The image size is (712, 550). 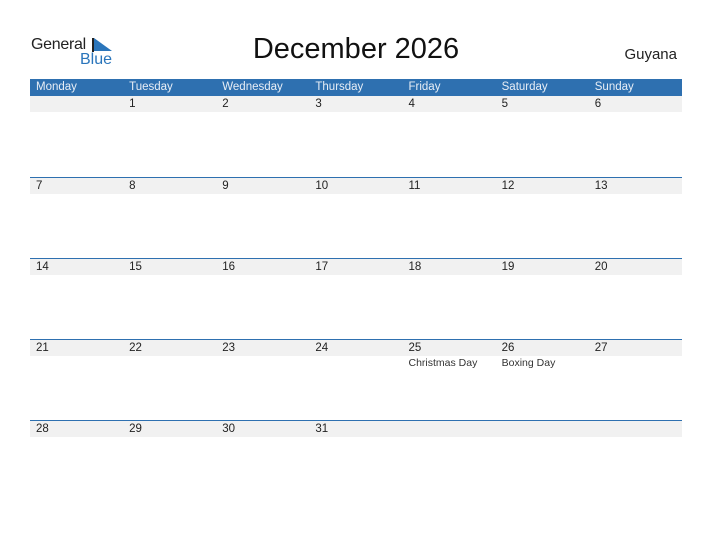 I want to click on day-cell: 6, so click(x=635, y=104).